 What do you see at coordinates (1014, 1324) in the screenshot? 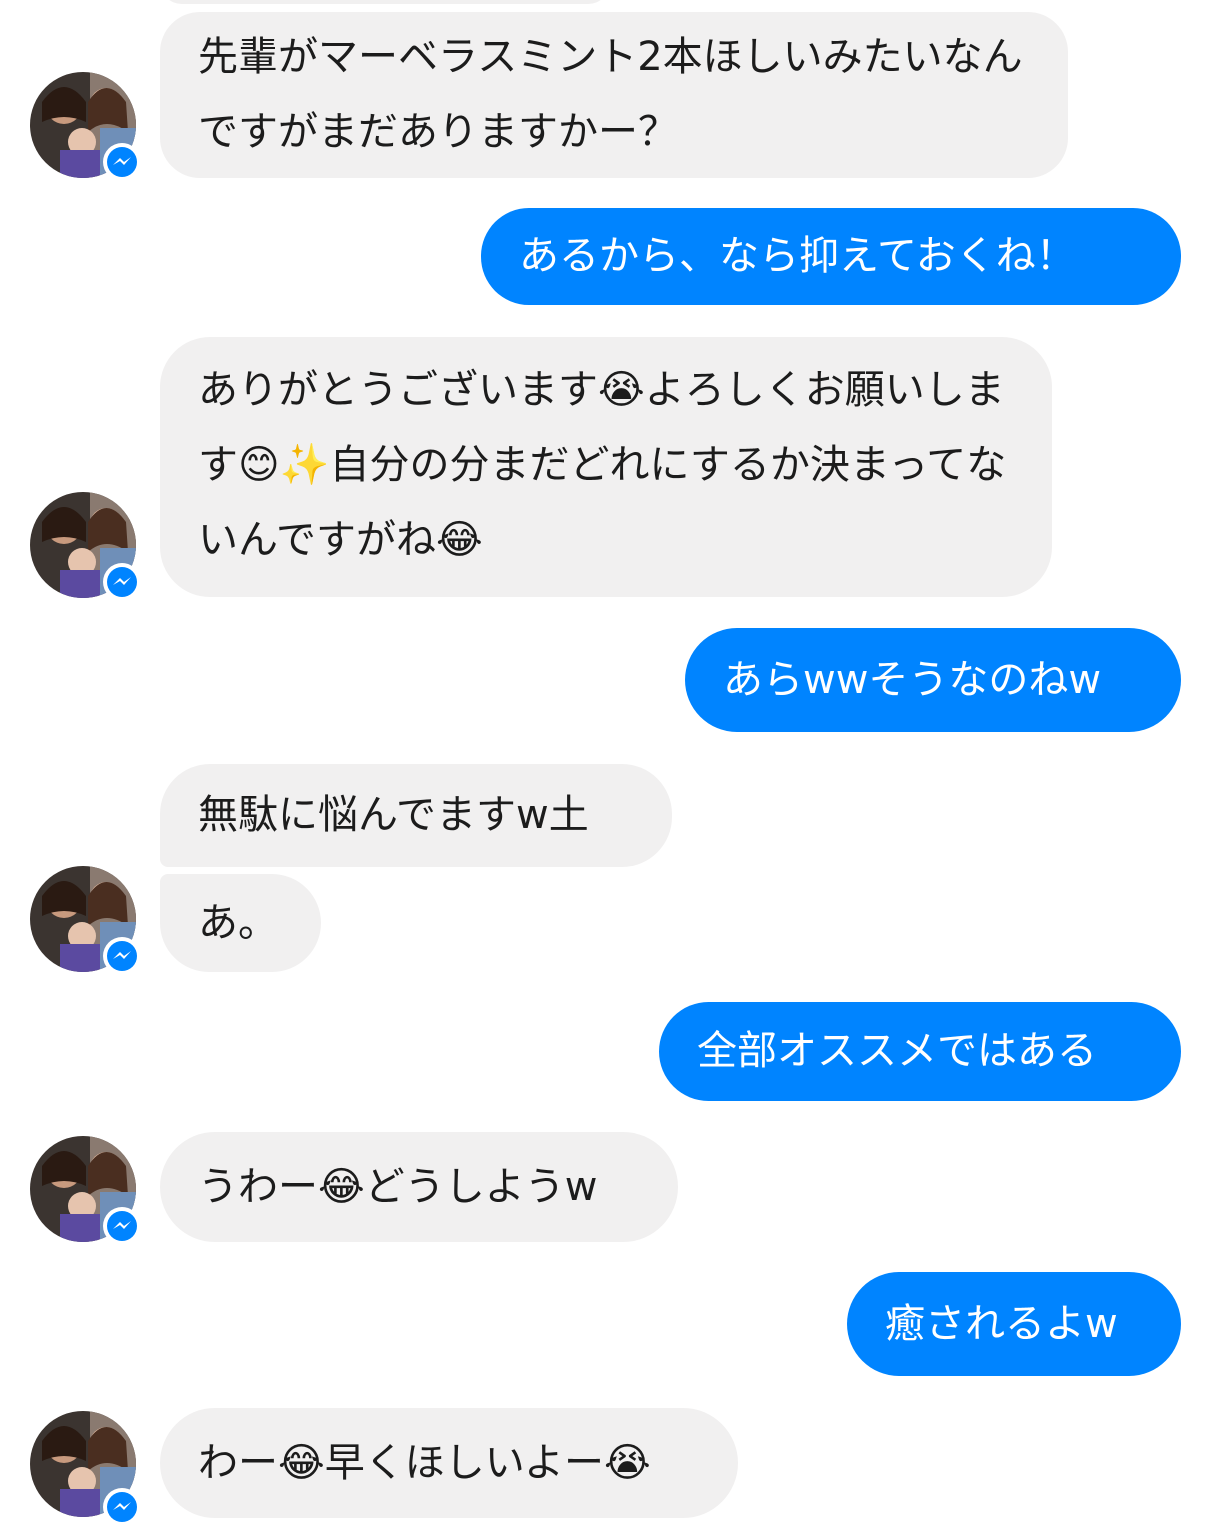
I see `outgoing-message: 癒されるよw` at bounding box center [1014, 1324].